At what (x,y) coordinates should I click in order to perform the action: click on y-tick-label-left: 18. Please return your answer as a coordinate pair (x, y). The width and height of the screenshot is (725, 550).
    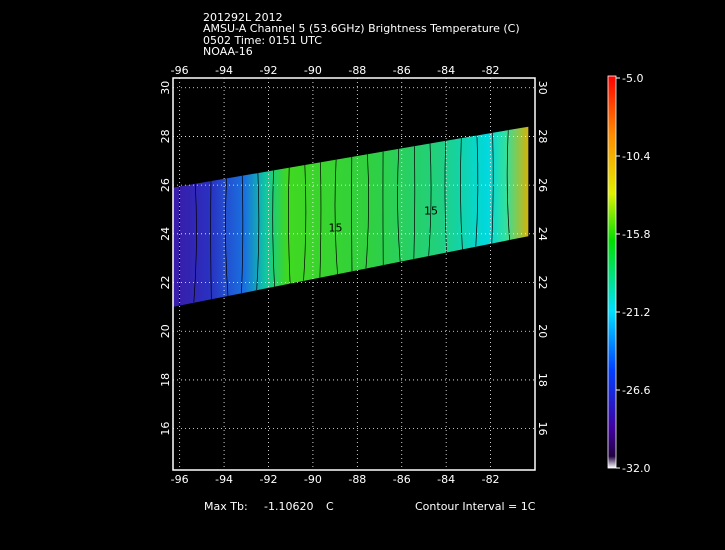
    Looking at the image, I should click on (165, 380).